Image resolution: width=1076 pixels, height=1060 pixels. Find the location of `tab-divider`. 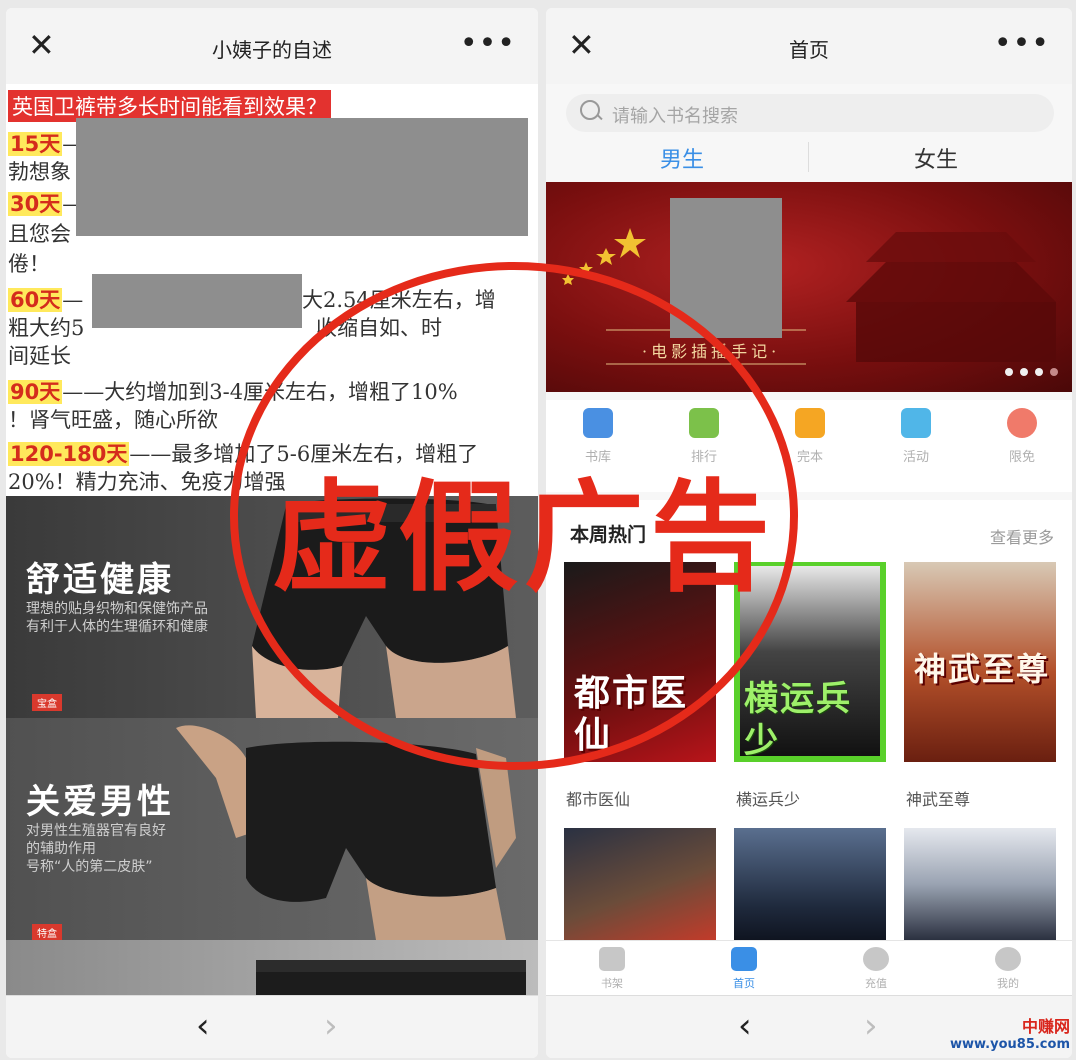

tab-divider is located at coordinates (808, 157).